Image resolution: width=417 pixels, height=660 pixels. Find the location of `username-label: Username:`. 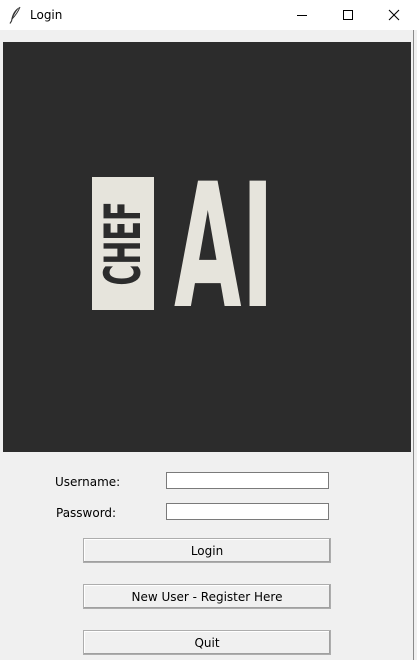

username-label: Username: is located at coordinates (88, 482).